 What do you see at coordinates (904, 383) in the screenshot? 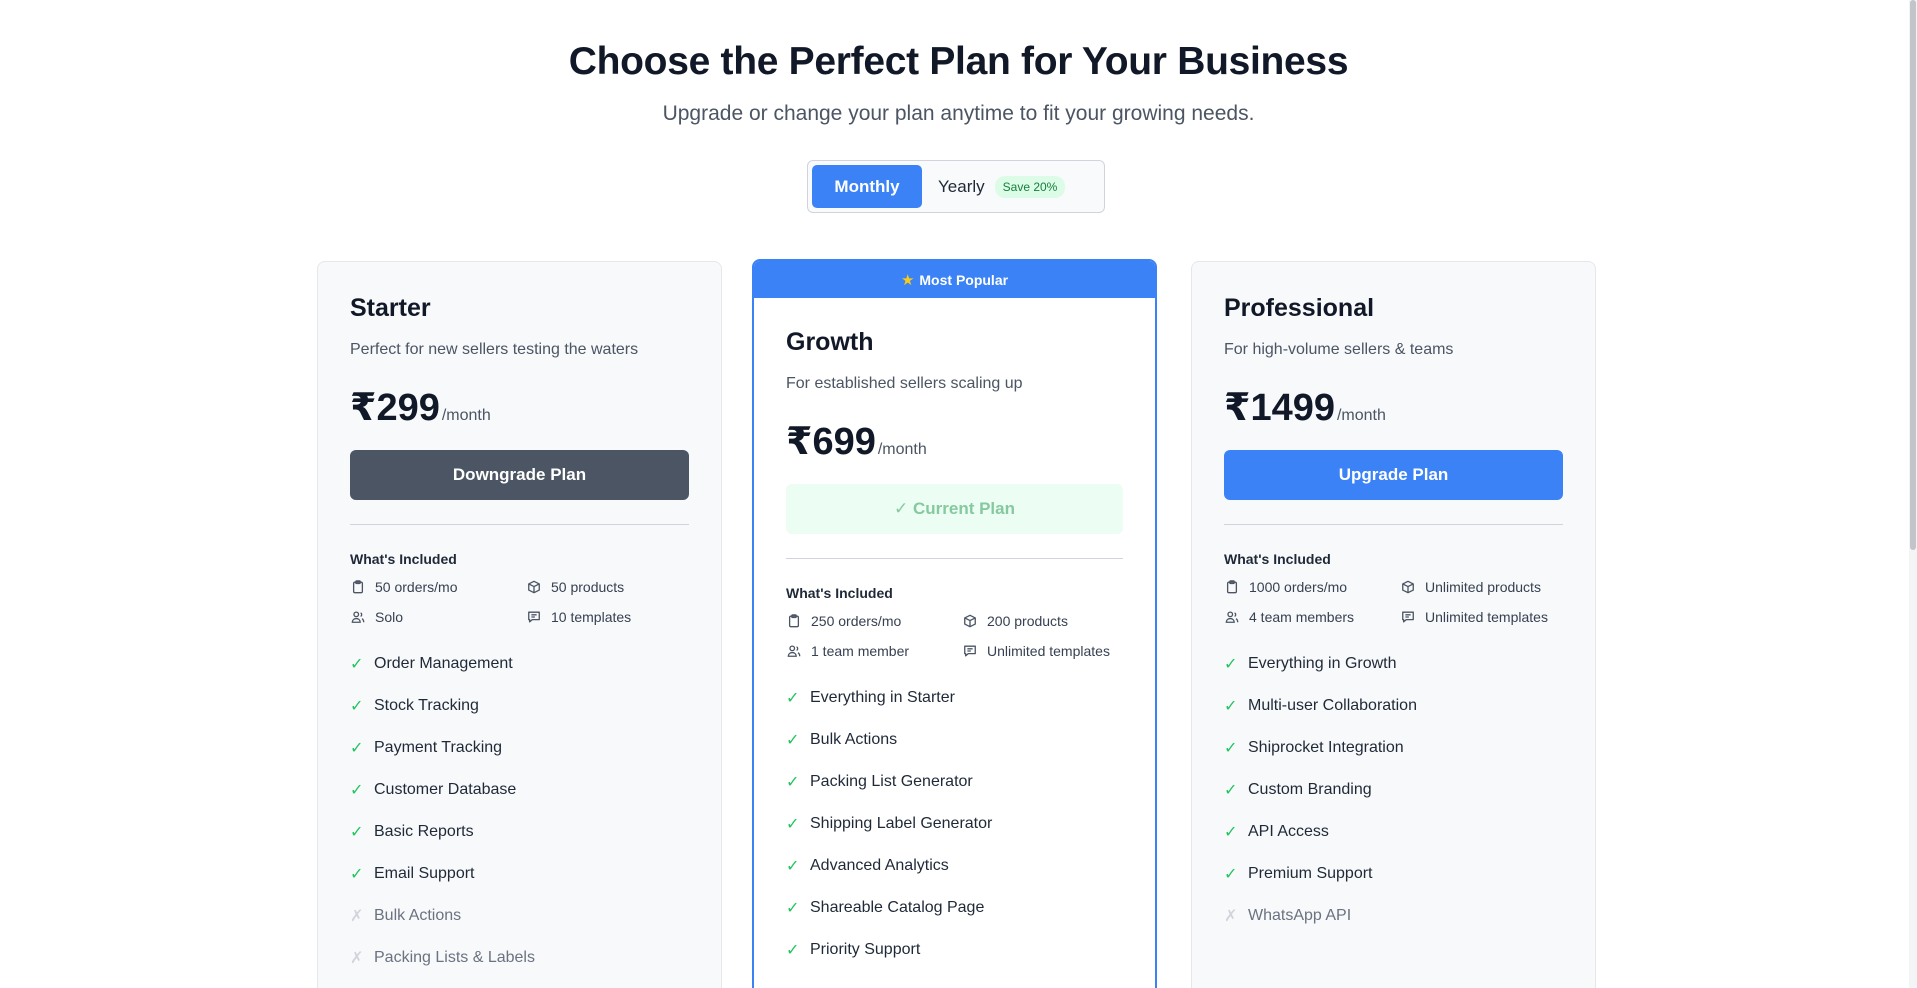
I see `plan-description: For established sellers scaling up` at bounding box center [904, 383].